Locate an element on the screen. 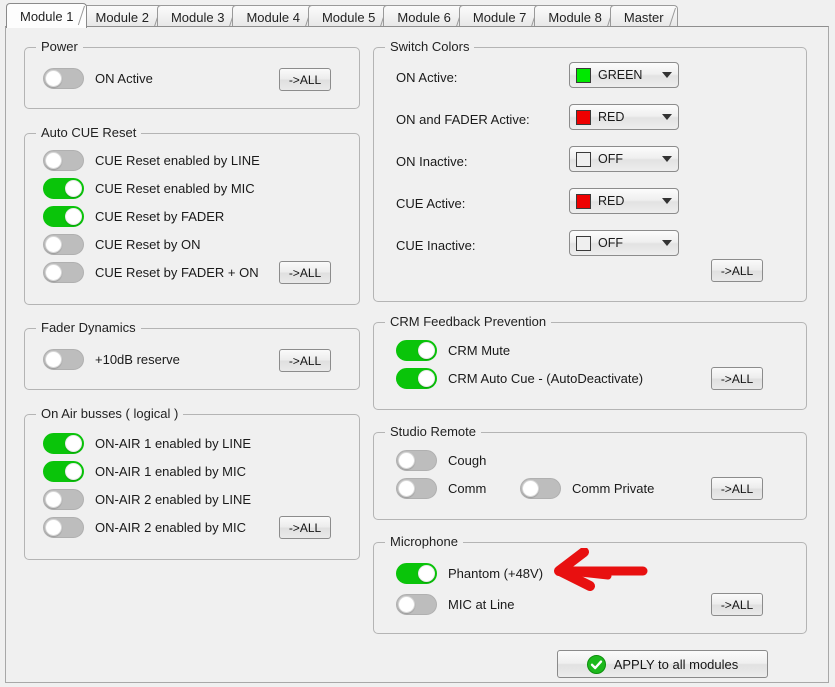 The image size is (835, 687). tab-module-4: Module 4 is located at coordinates (273, 16).